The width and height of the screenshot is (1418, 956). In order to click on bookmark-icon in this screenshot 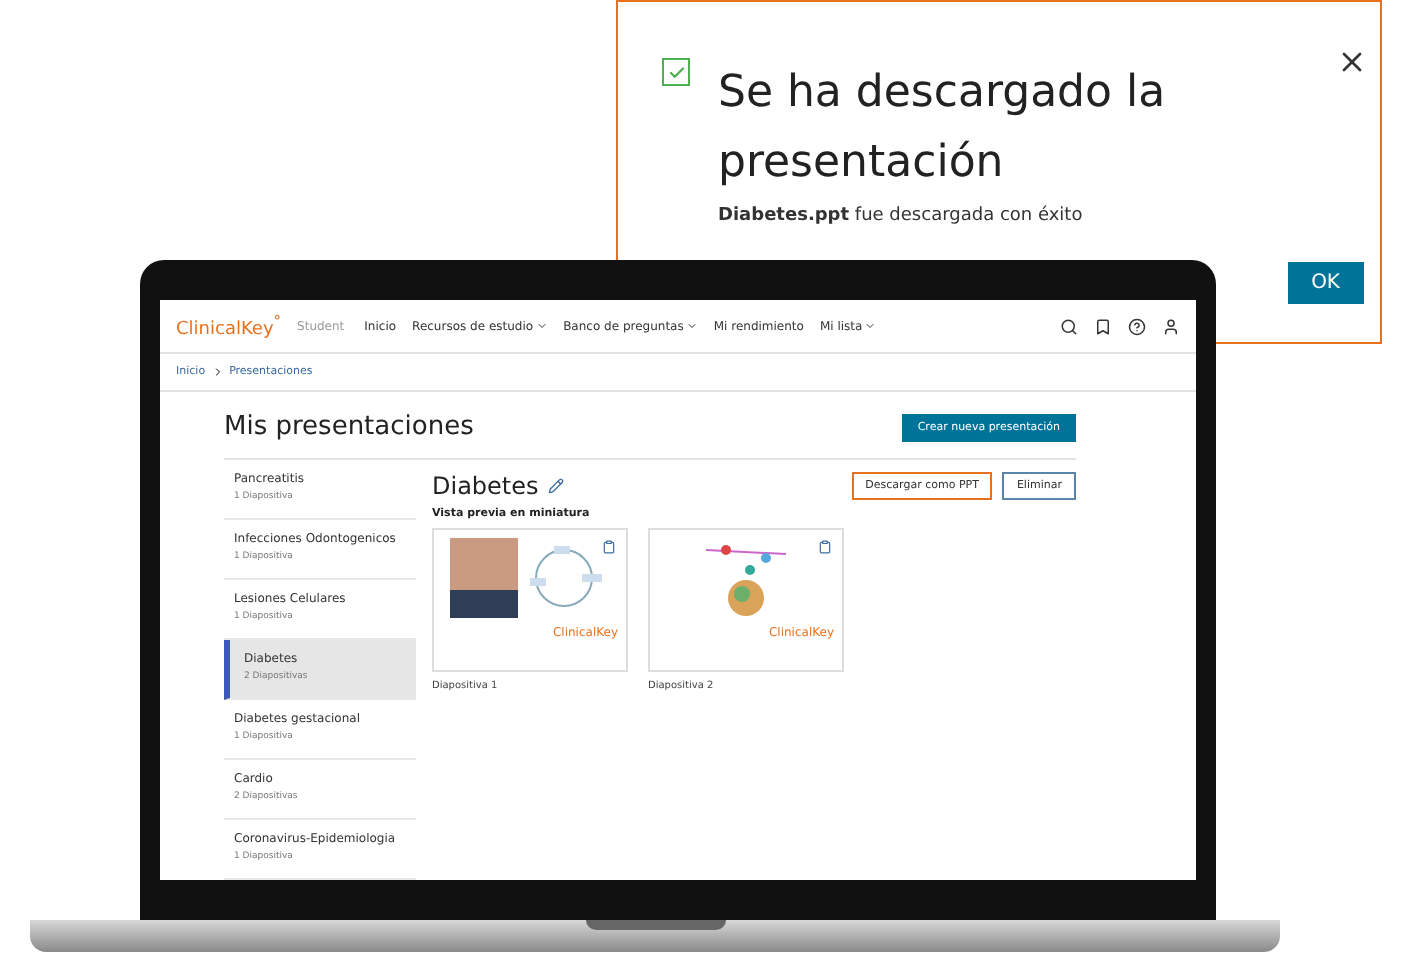, I will do `click(1103, 326)`.